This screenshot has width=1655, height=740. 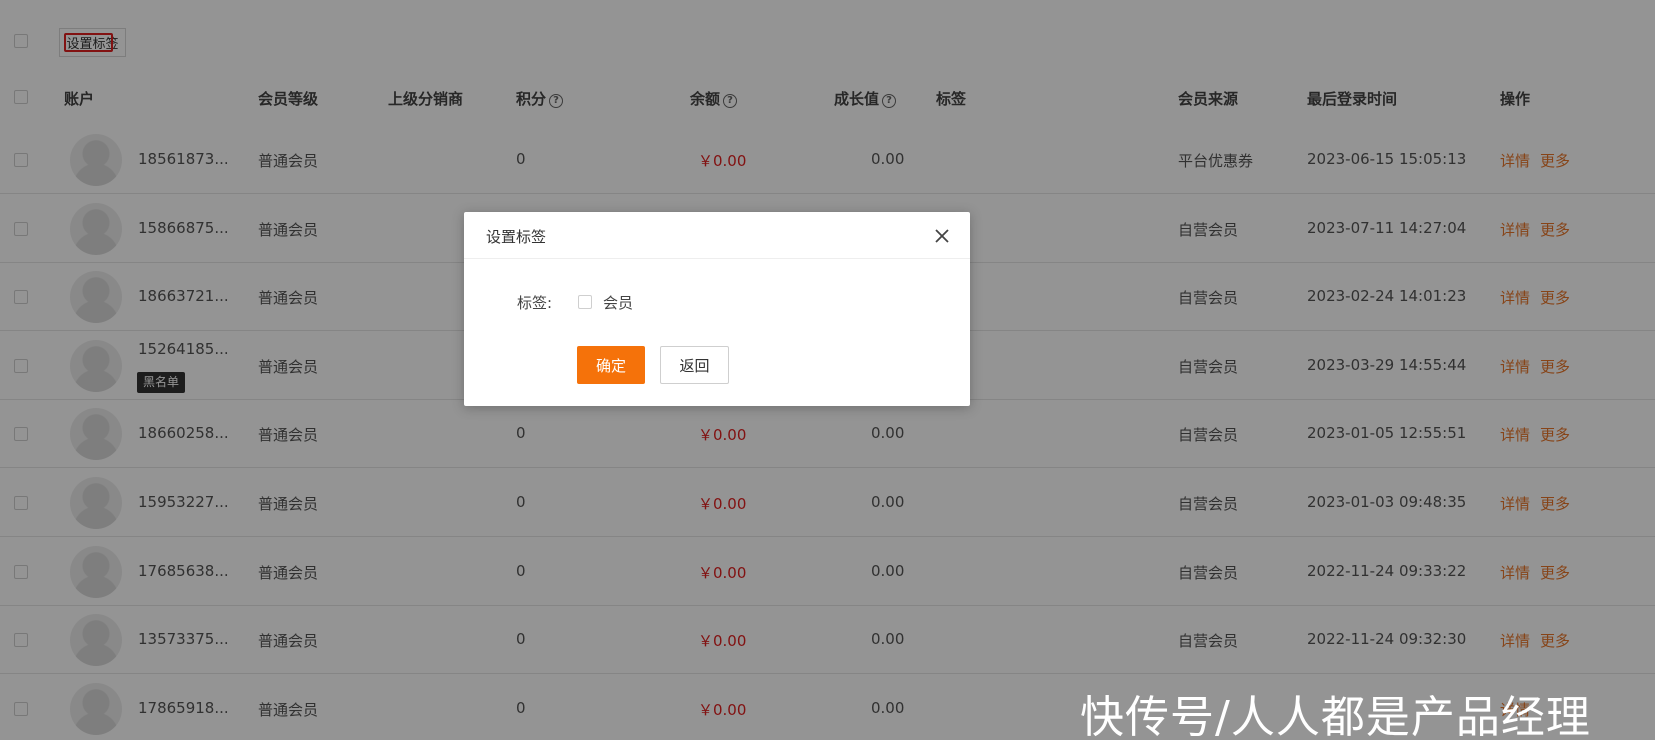 I want to click on dialog-title: 设置标签, so click(x=516, y=237).